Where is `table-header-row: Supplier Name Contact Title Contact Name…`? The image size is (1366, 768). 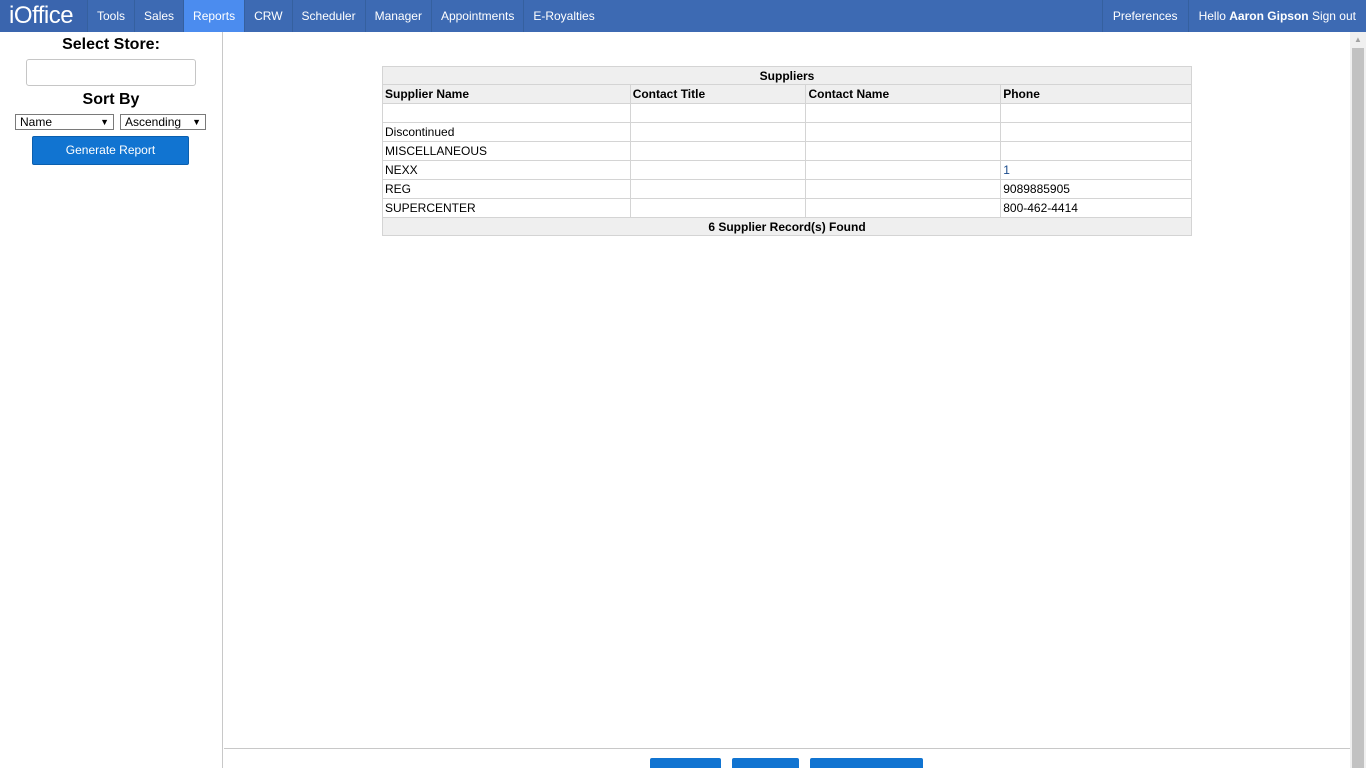 table-header-row: Supplier Name Contact Title Contact Name… is located at coordinates (787, 94).